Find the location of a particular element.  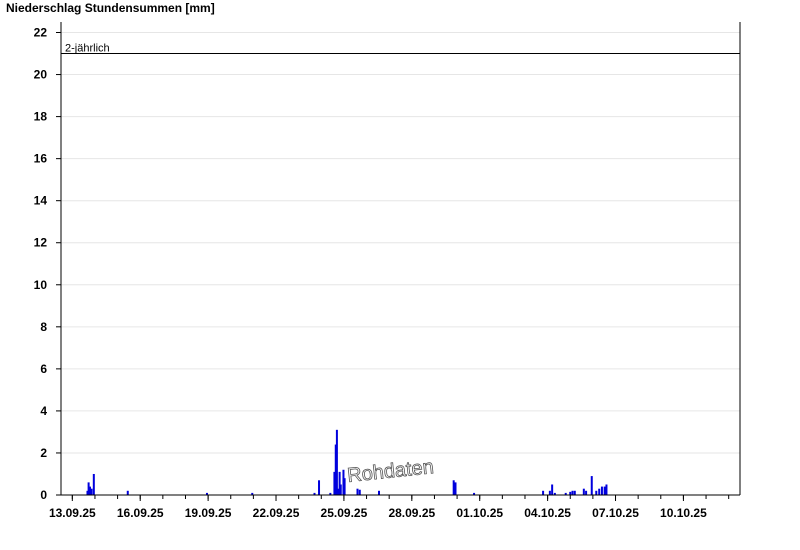

y-tick-label-5: 10 is located at coordinates (41, 285).